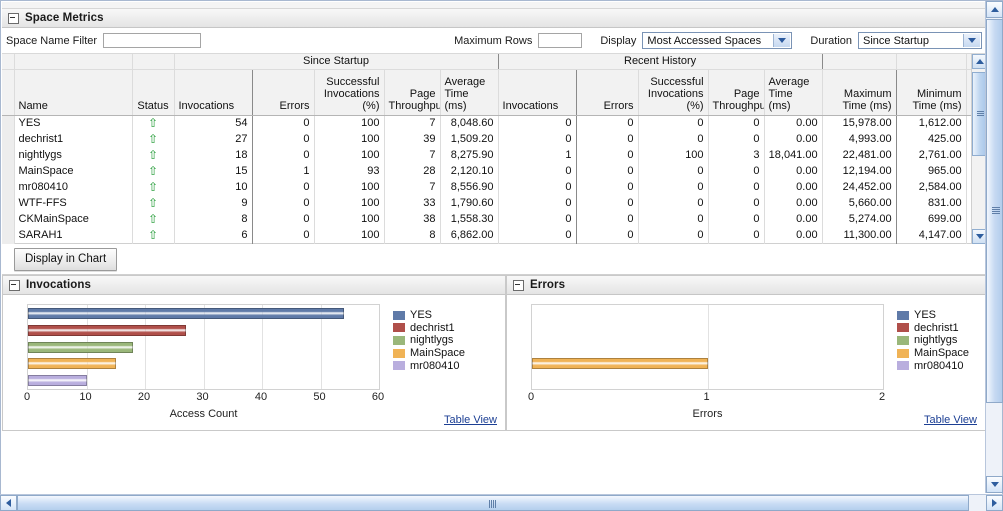  I want to click on page-vertical-scrollbar, so click(994, 247).